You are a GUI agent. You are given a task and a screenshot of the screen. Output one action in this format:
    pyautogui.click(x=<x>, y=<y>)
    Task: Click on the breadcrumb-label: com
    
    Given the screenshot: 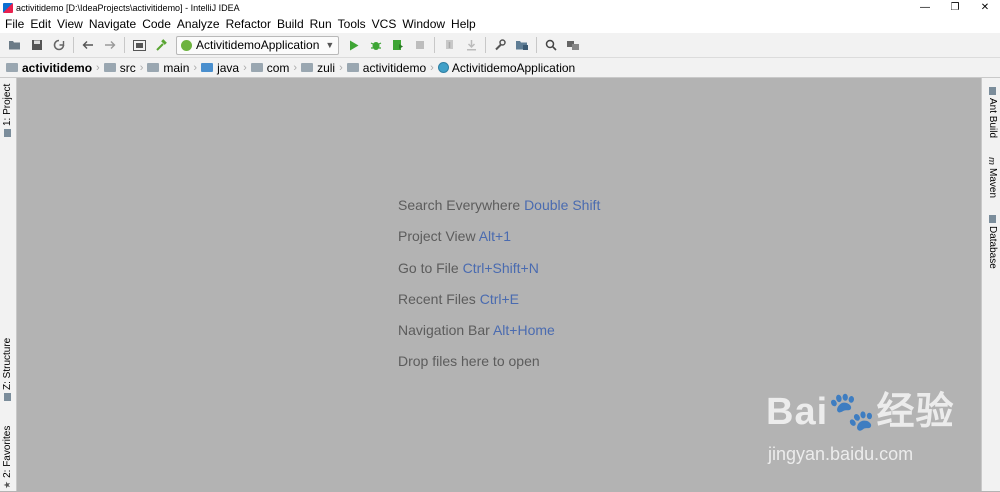 What is the action you would take?
    pyautogui.click(x=278, y=67)
    